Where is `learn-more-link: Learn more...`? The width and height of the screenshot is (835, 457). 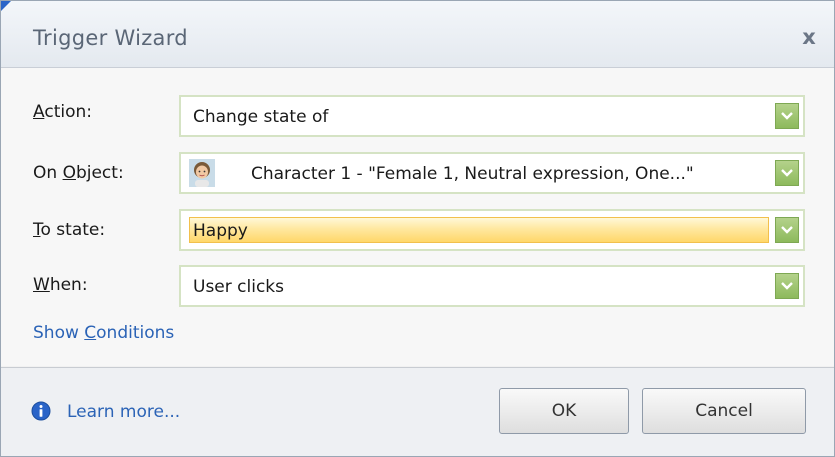 learn-more-link: Learn more... is located at coordinates (123, 412).